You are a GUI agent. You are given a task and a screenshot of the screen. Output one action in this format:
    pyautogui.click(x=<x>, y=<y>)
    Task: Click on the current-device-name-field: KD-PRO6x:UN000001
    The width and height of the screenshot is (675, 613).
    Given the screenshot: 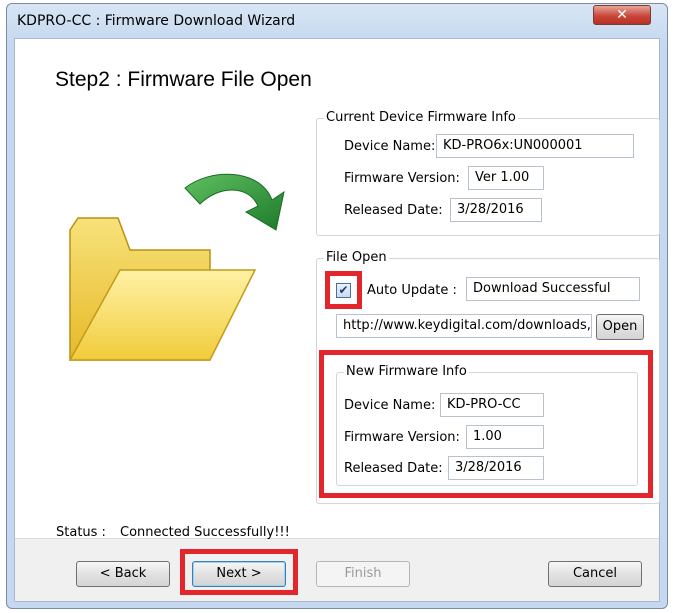 What is the action you would take?
    pyautogui.click(x=535, y=146)
    